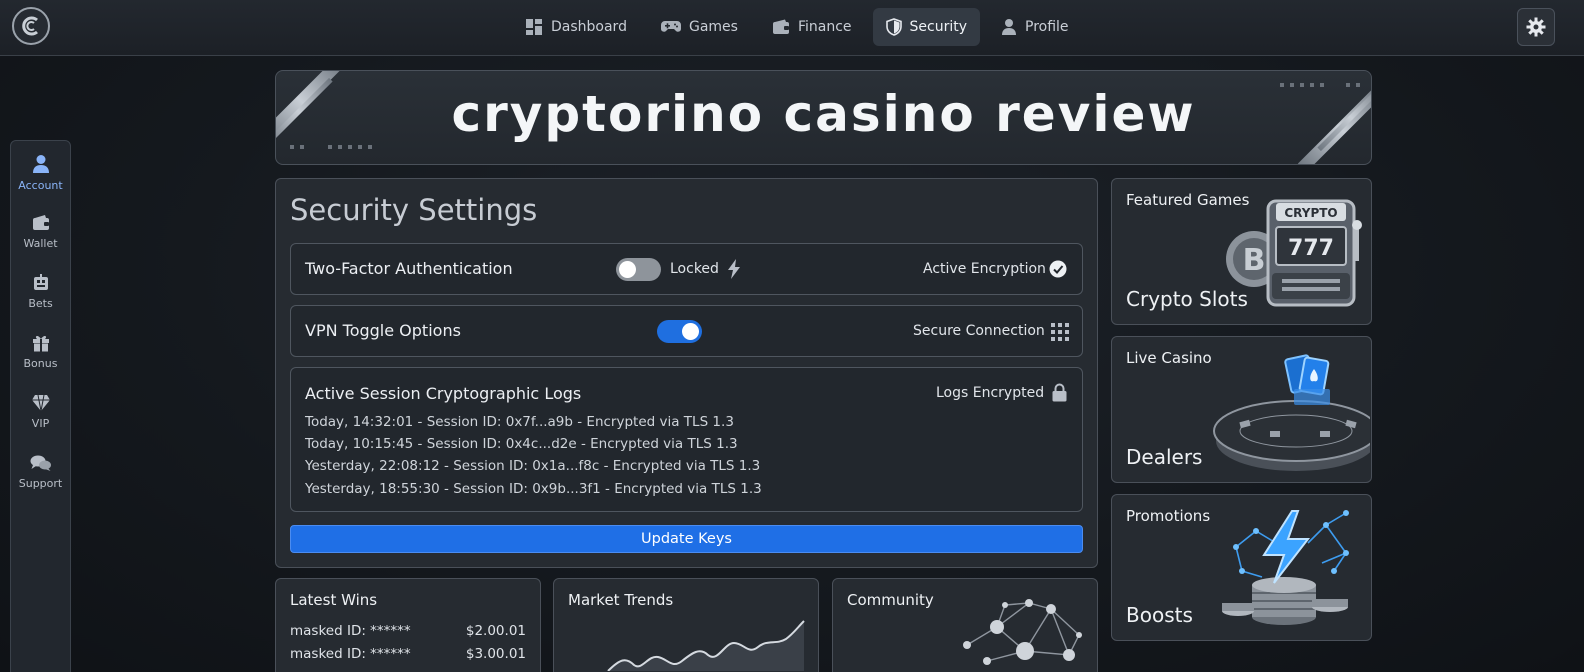 The height and width of the screenshot is (672, 1584). I want to click on svg-text: B, so click(1254, 260).